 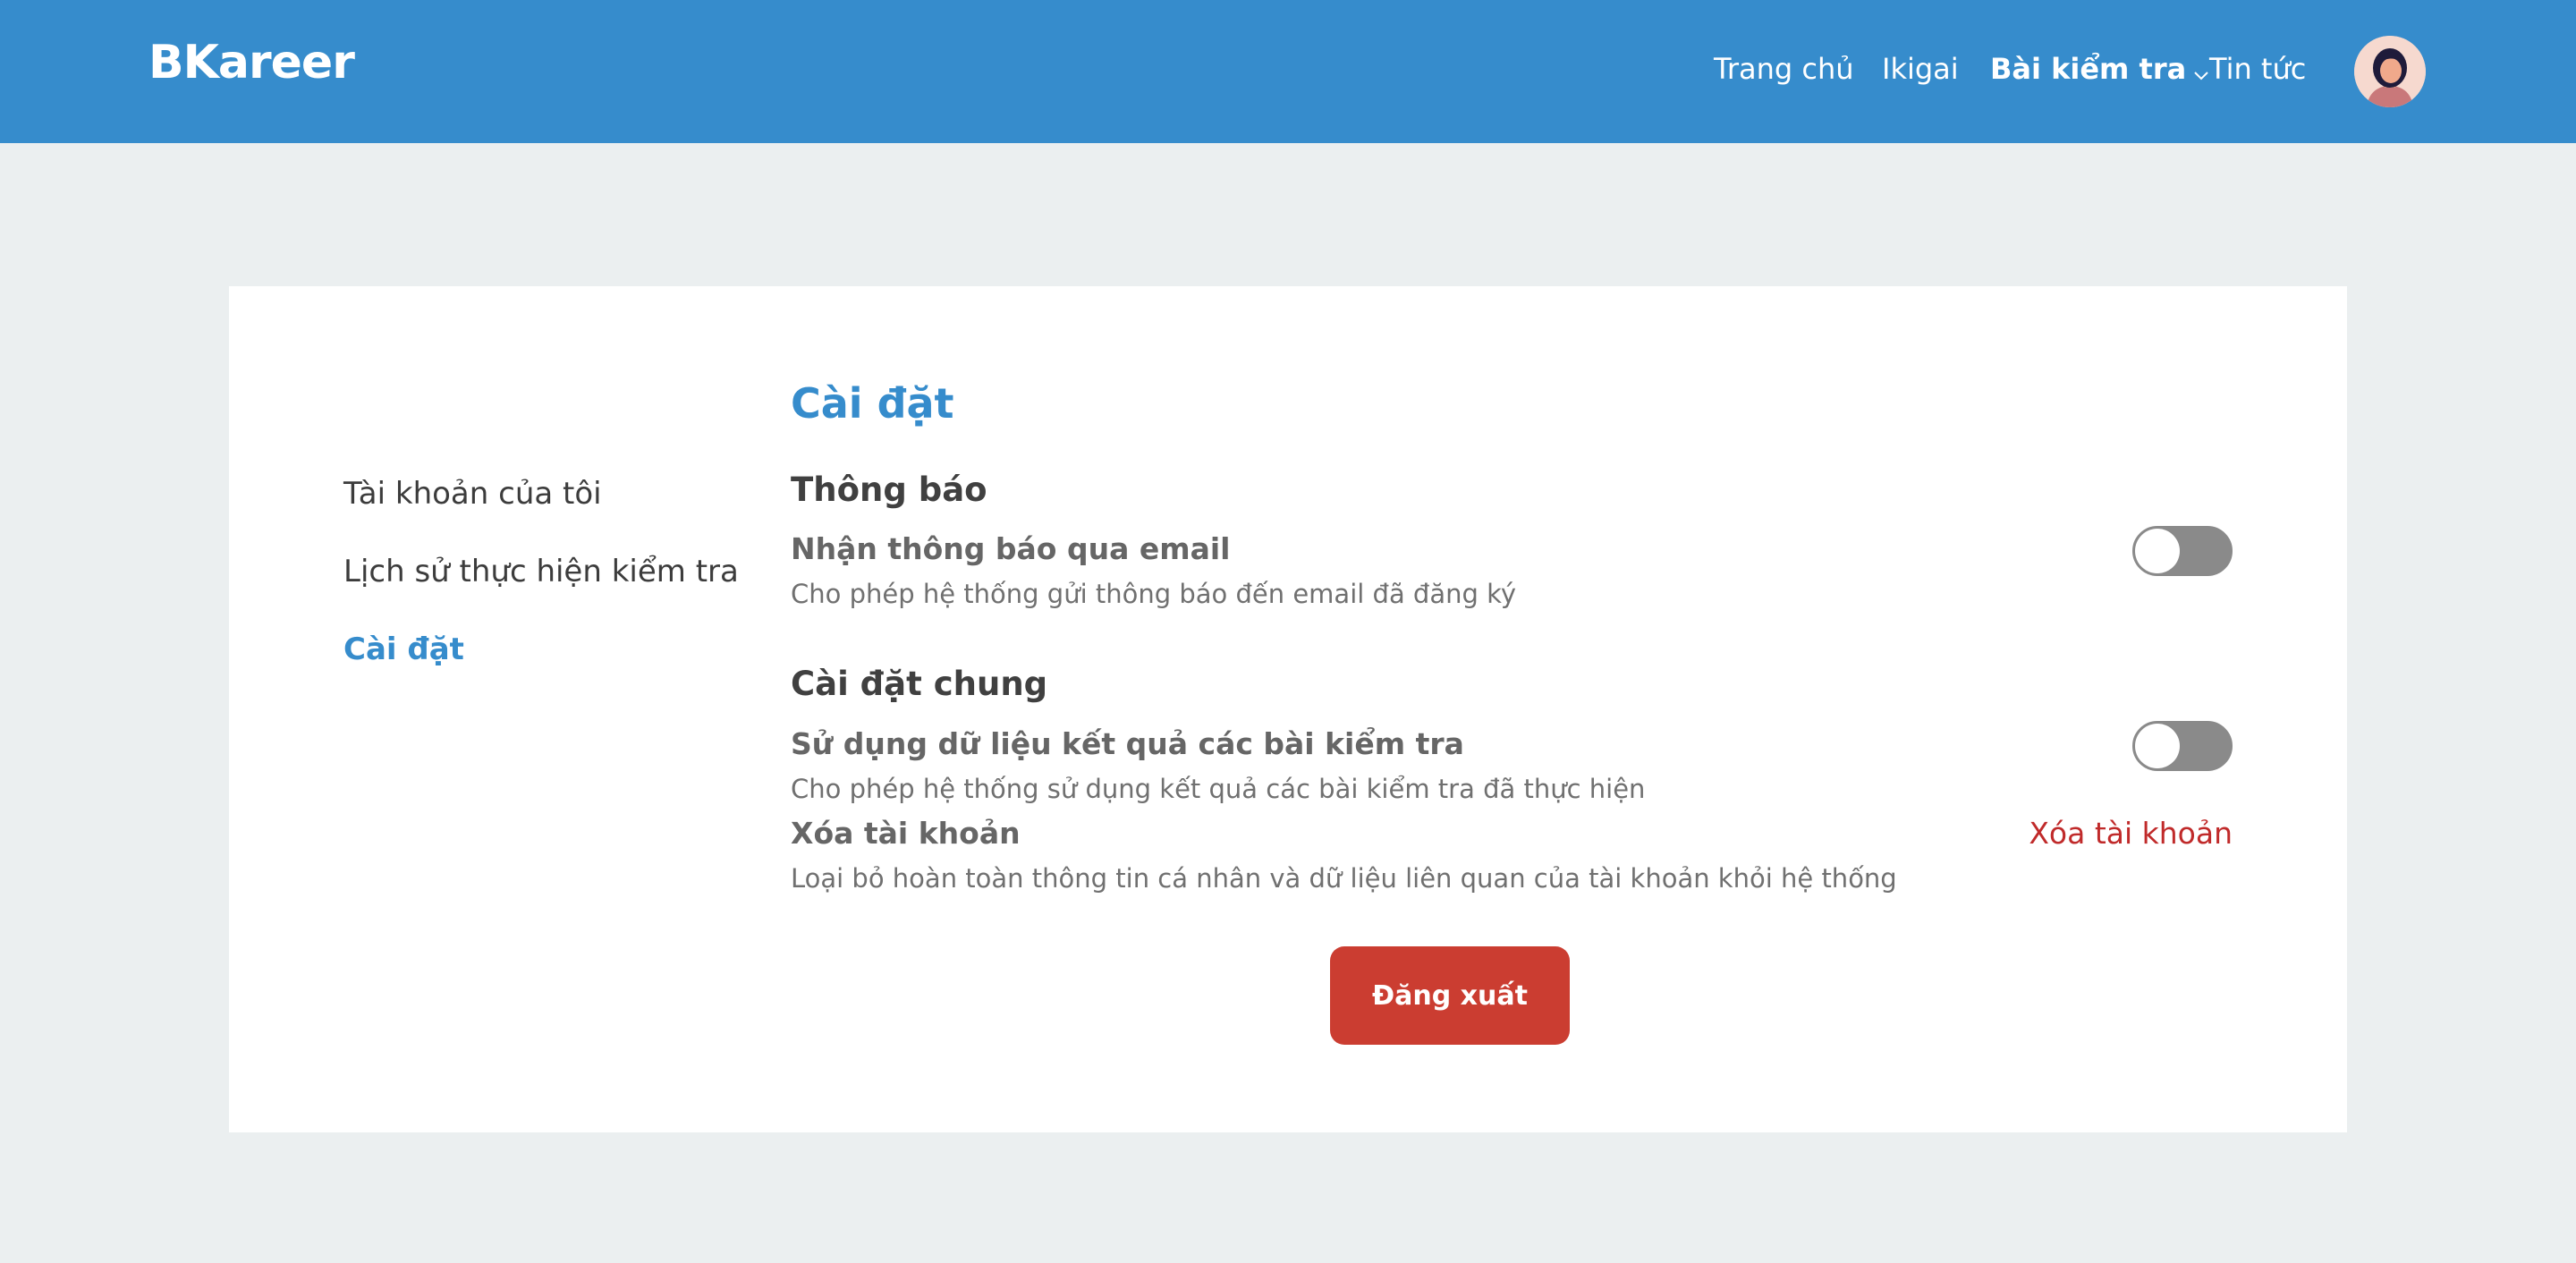 I want to click on section-title-notifications: Thông báo, so click(x=889, y=489).